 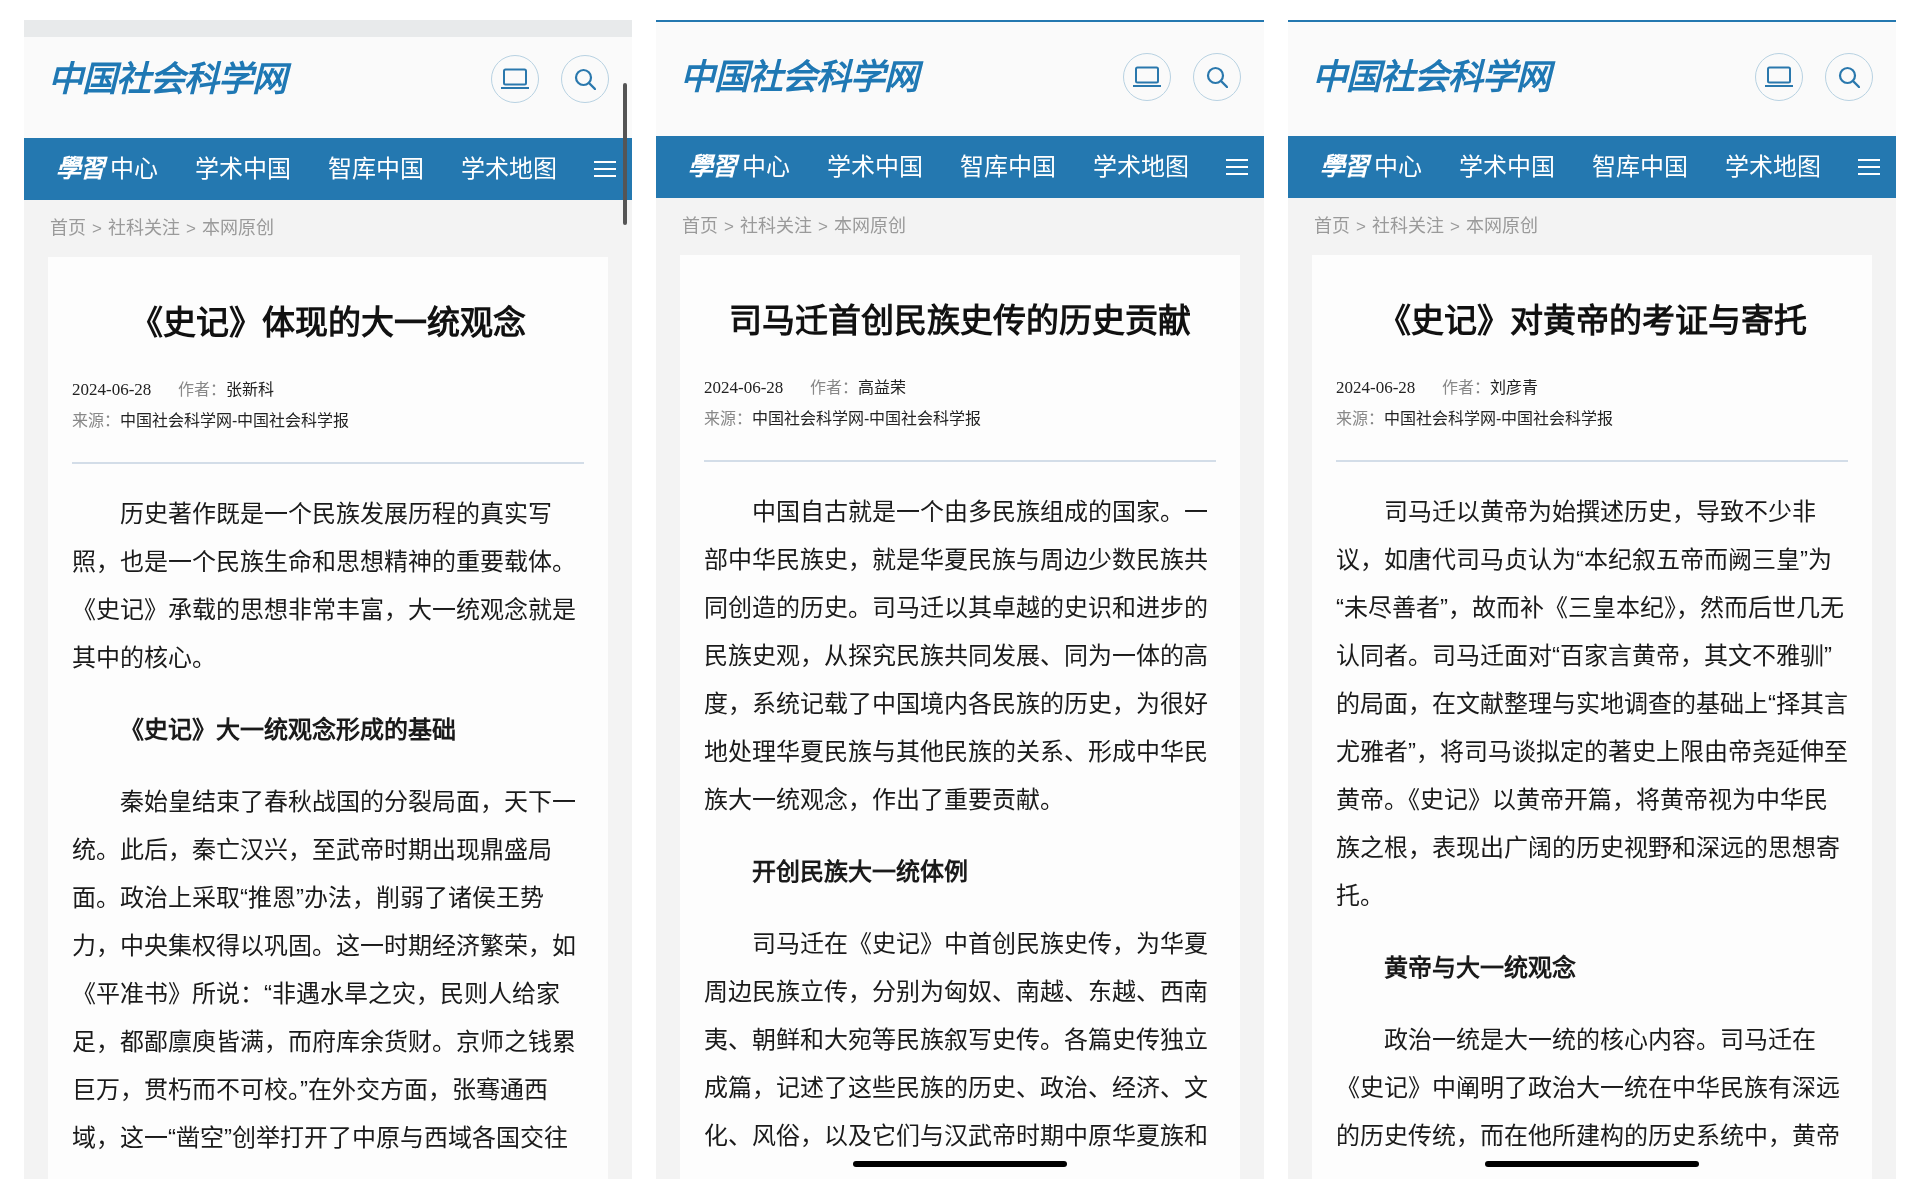 What do you see at coordinates (324, 586) in the screenshot?
I see `article-paragraph: 历史著作既是一个民族发展历程的真实写照，也是一个民族生命和思想精神的重要载体。《史记》承载的思想非常丰富，大一统观念就是其中的核心。` at bounding box center [324, 586].